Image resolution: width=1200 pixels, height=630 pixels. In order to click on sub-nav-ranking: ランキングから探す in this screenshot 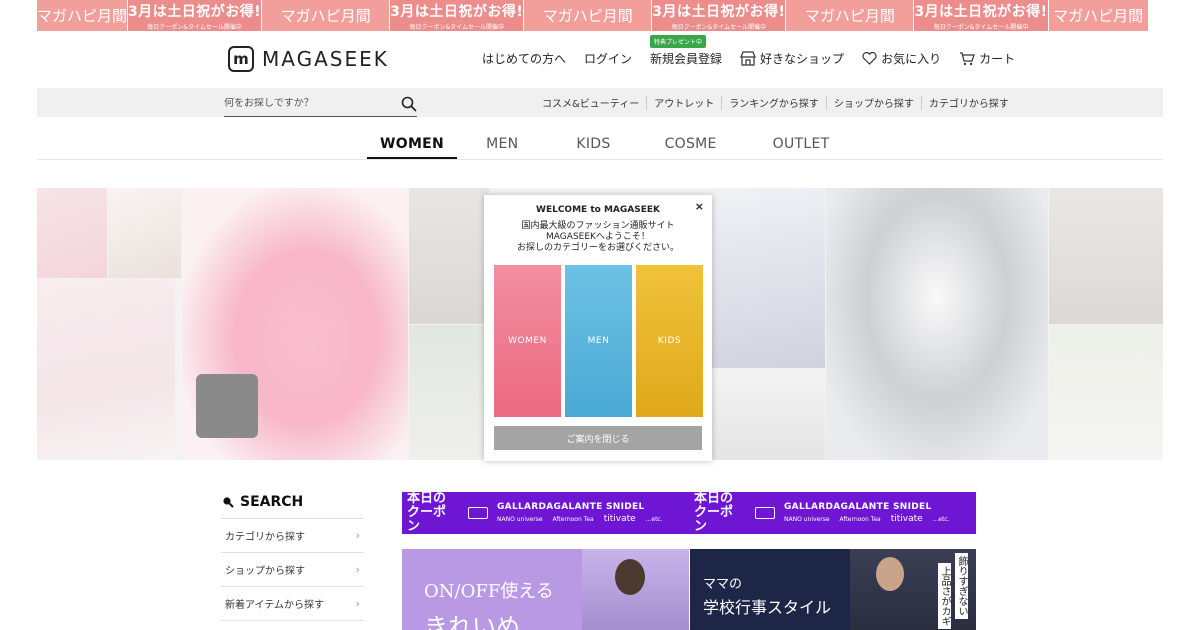, I will do `click(773, 102)`.